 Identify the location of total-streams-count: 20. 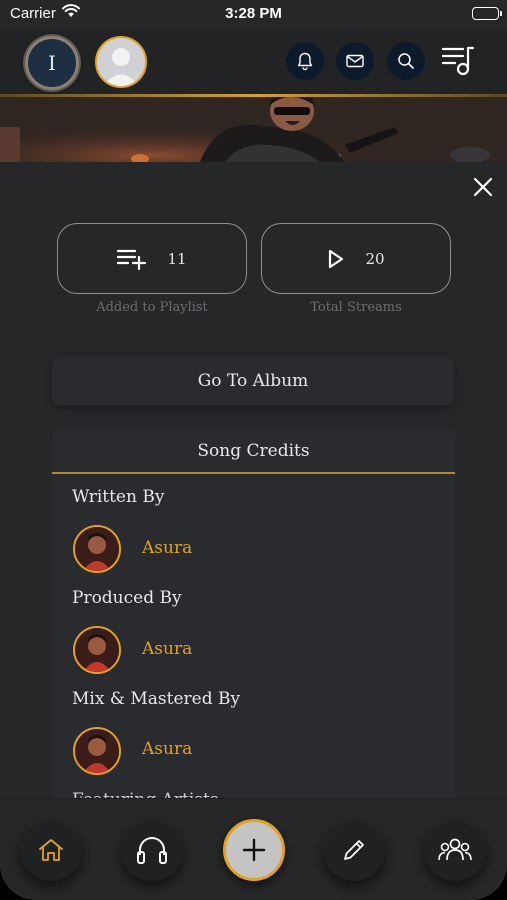
(375, 258).